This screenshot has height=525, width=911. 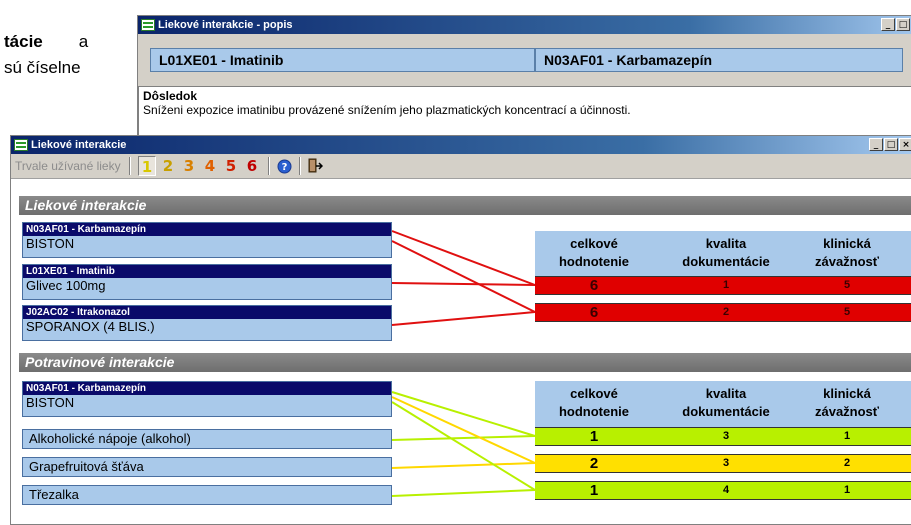 I want to click on connector-grapefruit-food2, so click(x=463, y=465).